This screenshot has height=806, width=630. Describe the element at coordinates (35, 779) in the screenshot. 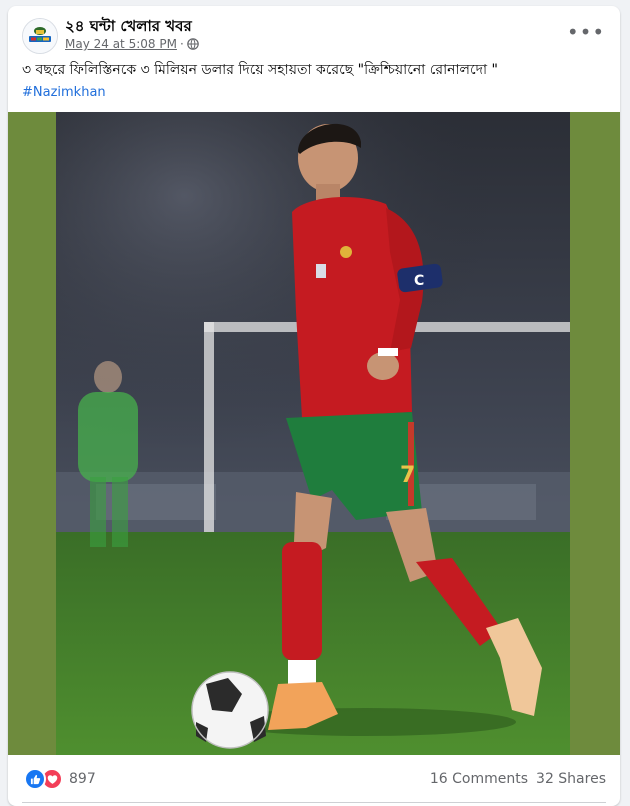

I see `like-icon` at that location.